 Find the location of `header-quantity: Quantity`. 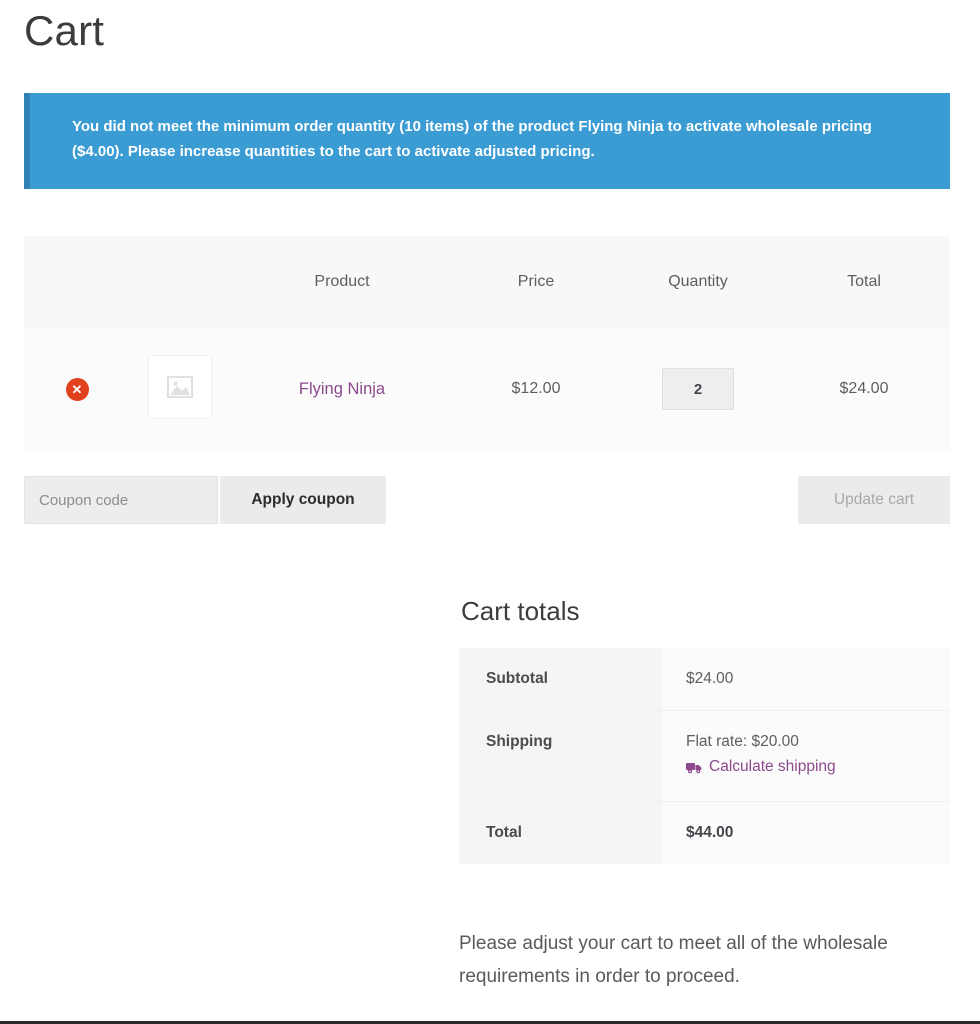

header-quantity: Quantity is located at coordinates (698, 282).